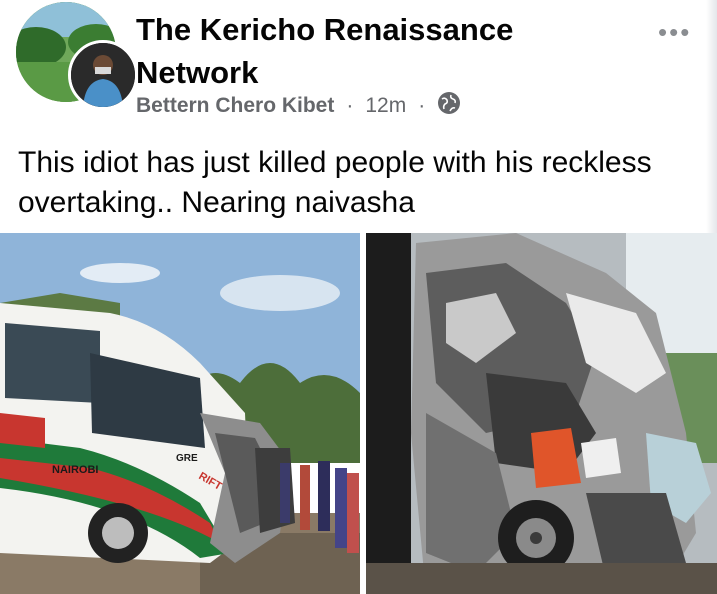  I want to click on avatar-group, so click(77, 56).